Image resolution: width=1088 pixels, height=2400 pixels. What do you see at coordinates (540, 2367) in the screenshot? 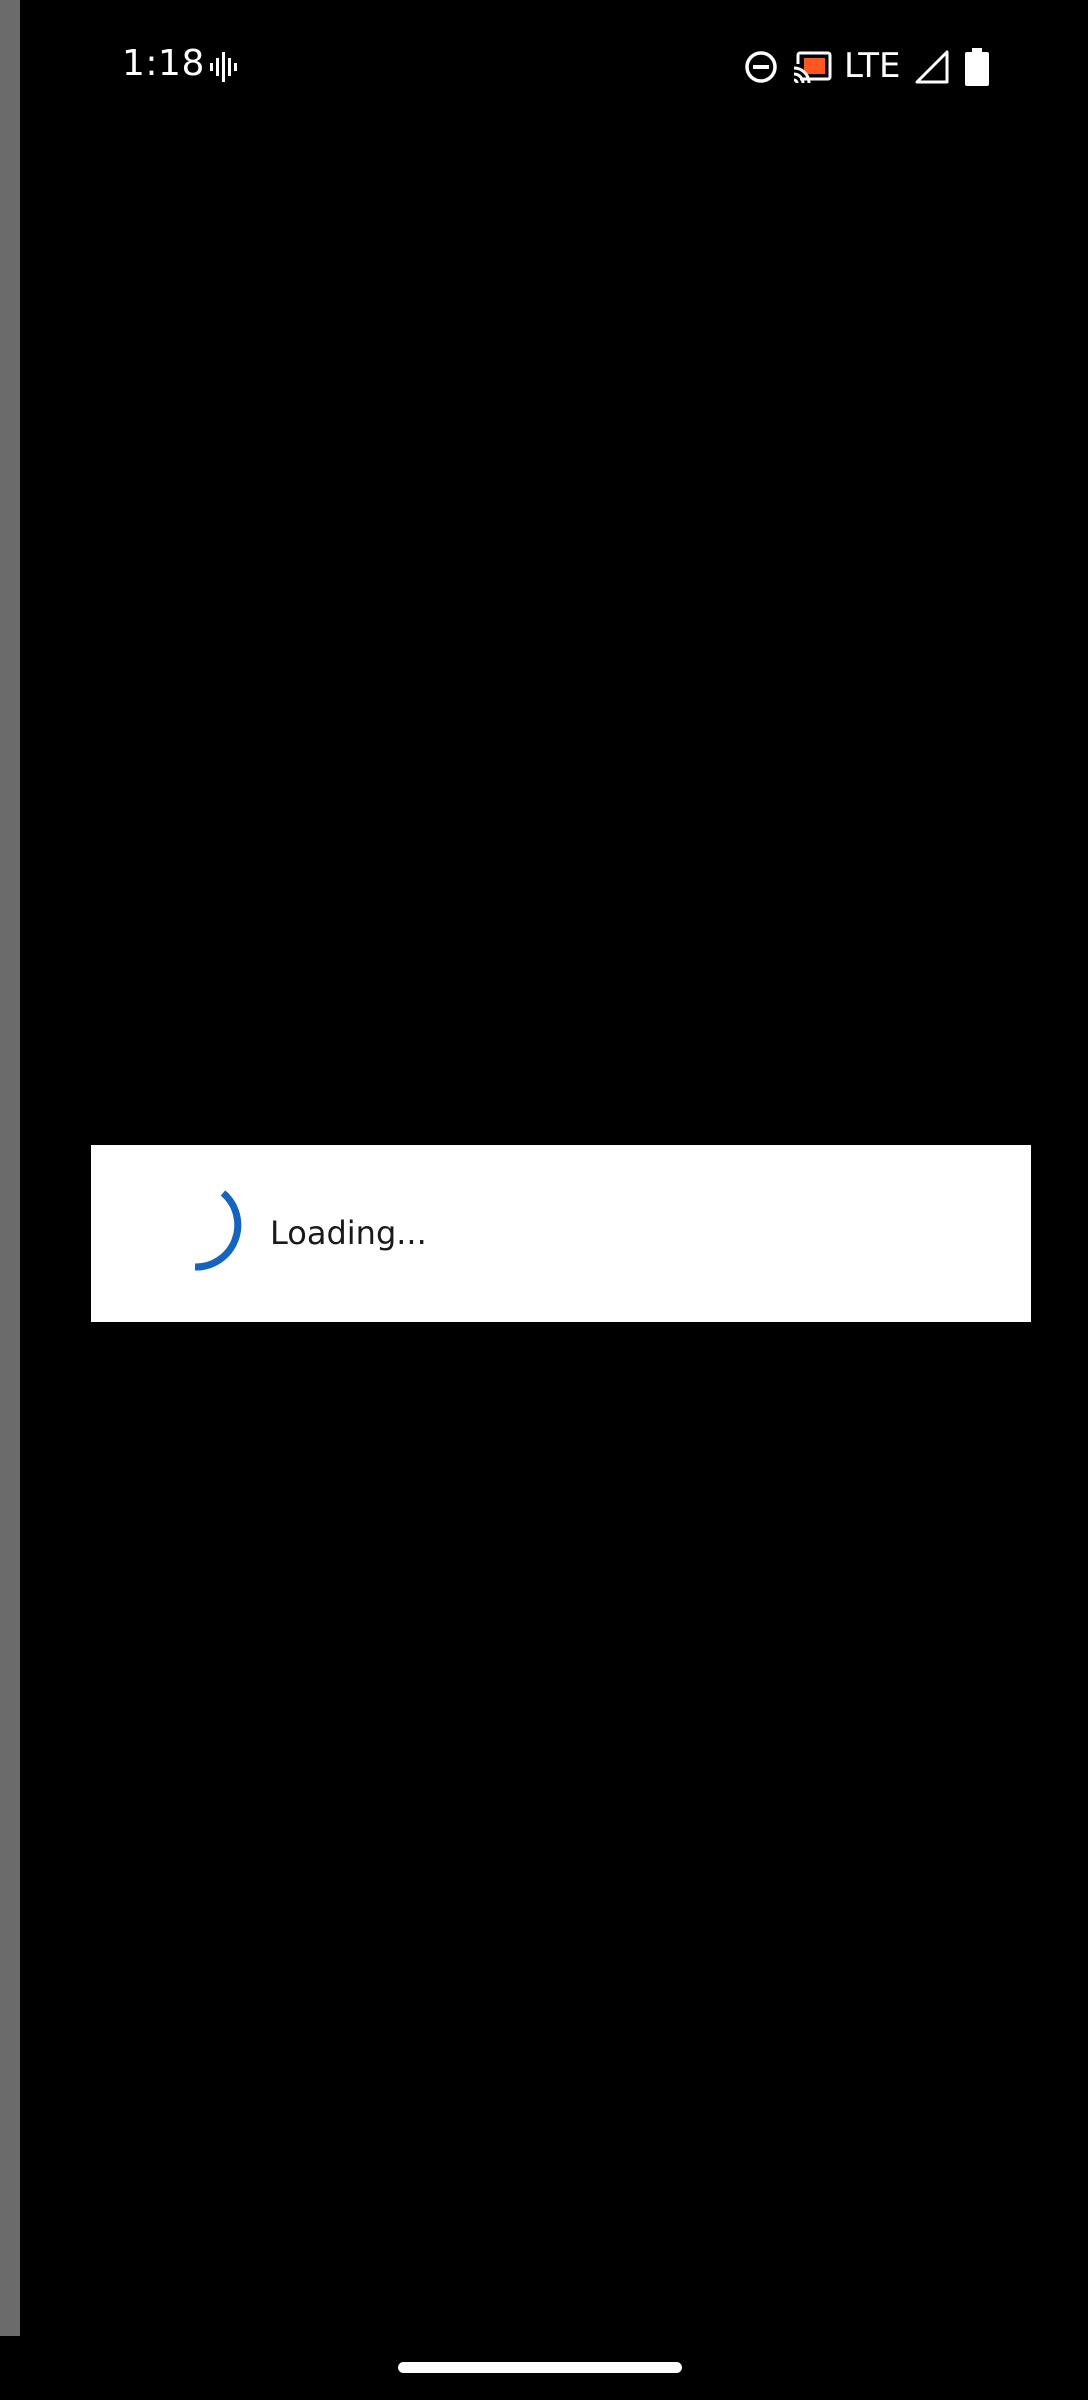
I see `home-indicator` at bounding box center [540, 2367].